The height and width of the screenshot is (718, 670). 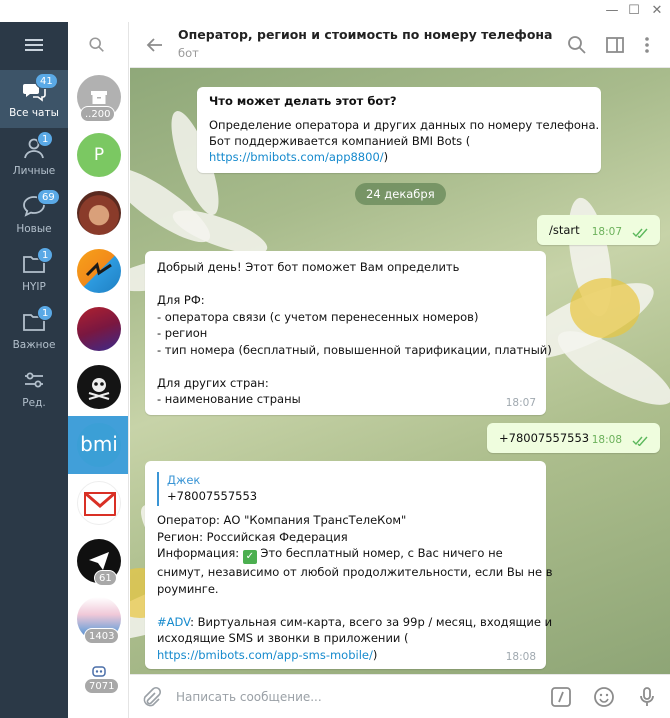 I want to click on folder-hyip: 1 HYIP, so click(x=34, y=273).